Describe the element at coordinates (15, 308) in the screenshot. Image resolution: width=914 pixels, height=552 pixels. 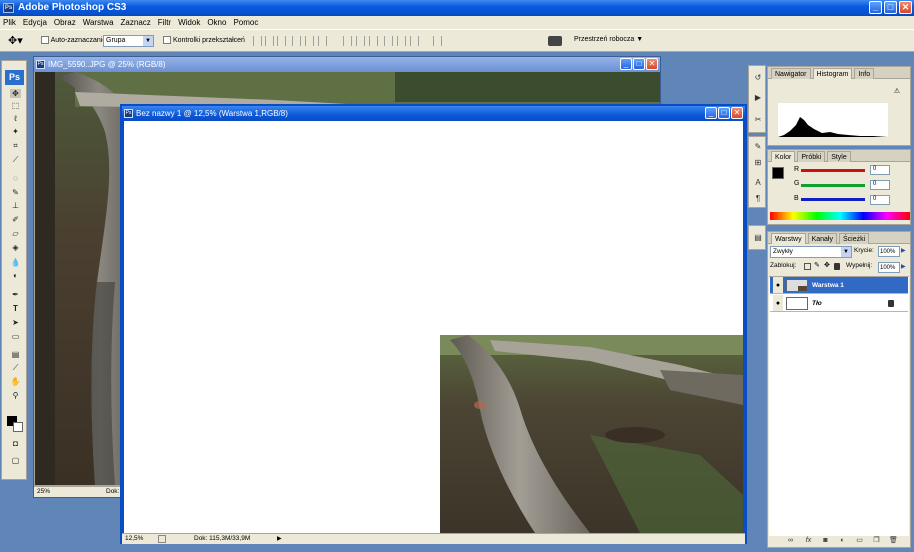
I see `type-tool-icon: T` at that location.